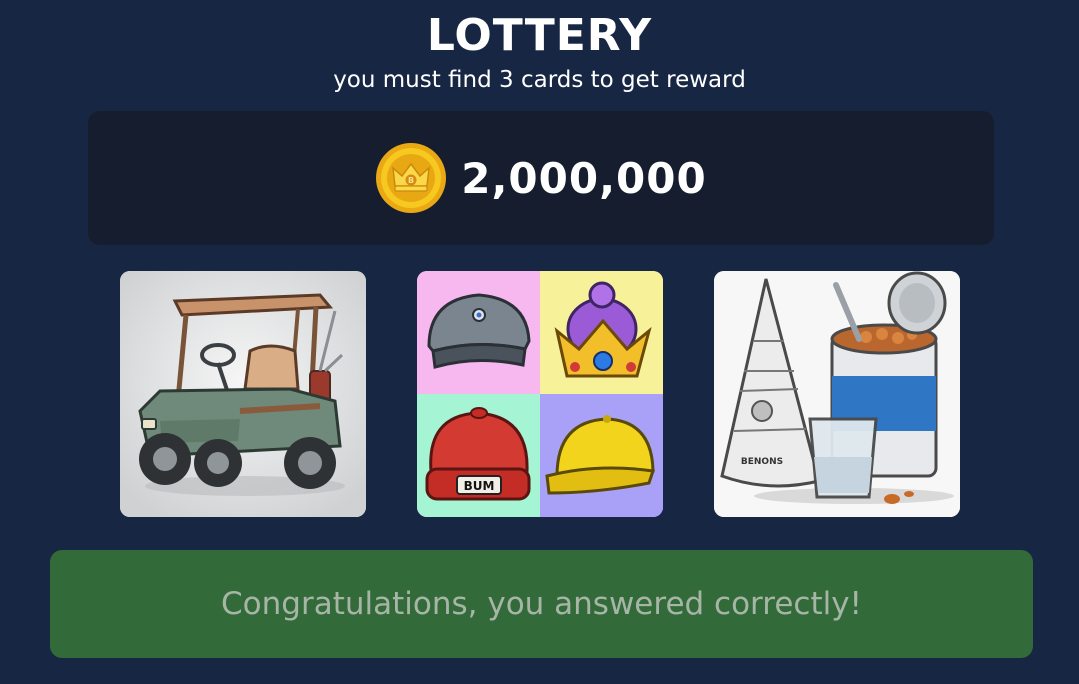 This screenshot has height=684, width=1079. What do you see at coordinates (762, 462) in the screenshot?
I see `newspaper-label: BENONS` at bounding box center [762, 462].